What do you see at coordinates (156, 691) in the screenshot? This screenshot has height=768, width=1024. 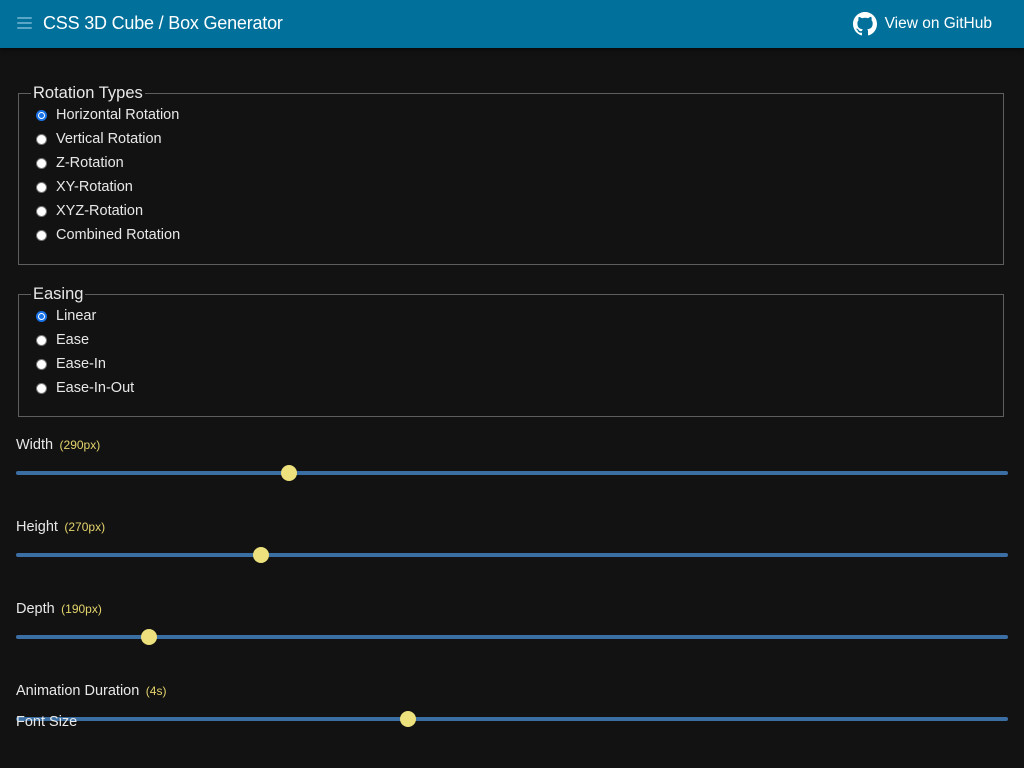 I see `duration-value: (4s)` at bounding box center [156, 691].